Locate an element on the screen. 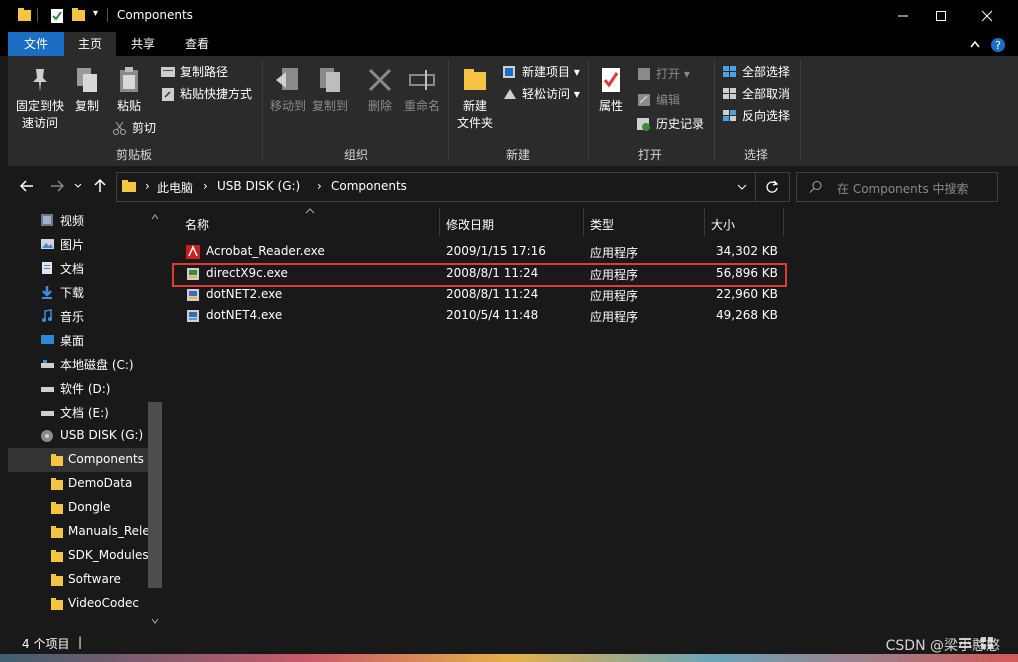 The height and width of the screenshot is (662, 1018). nav-item-manuals: Manuals_Rele is located at coordinates (79, 532).